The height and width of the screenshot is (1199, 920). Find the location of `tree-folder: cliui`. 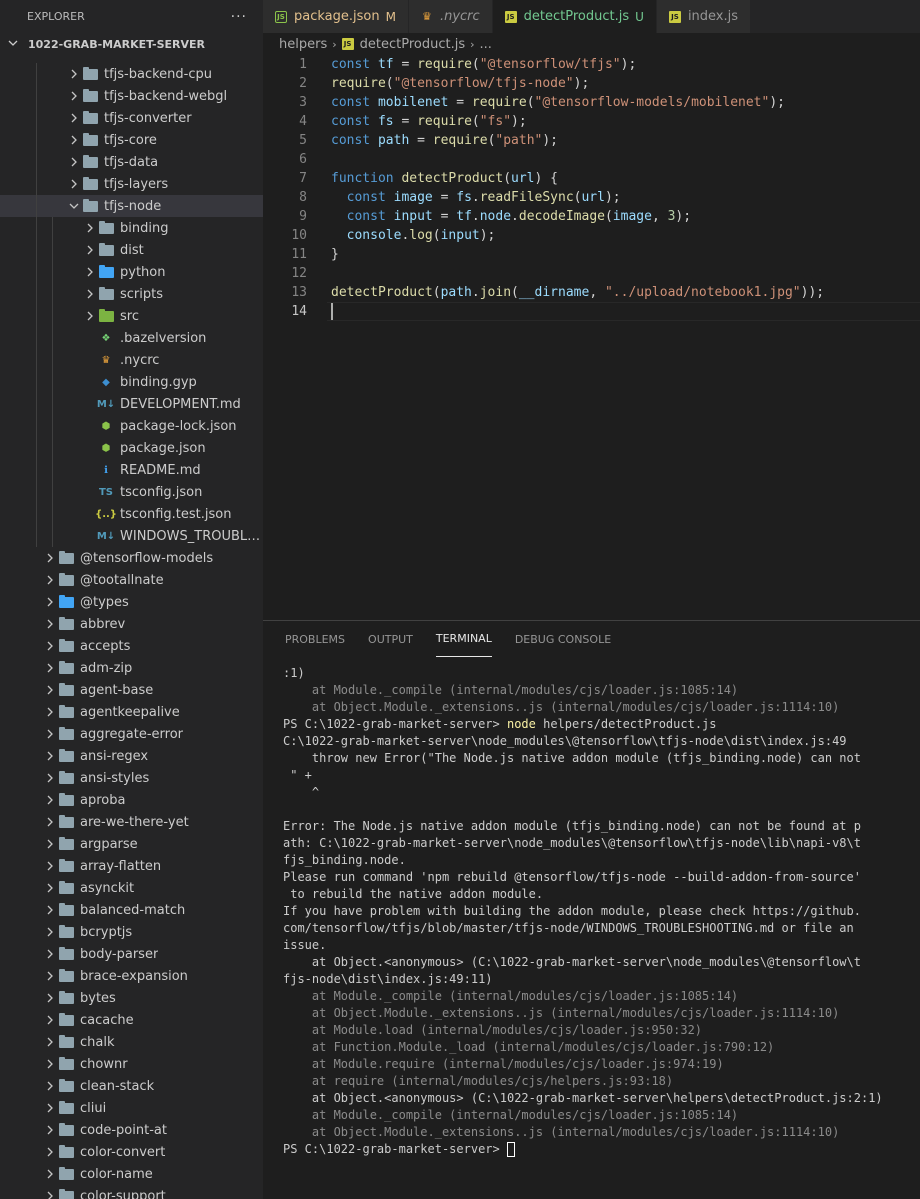

tree-folder: cliui is located at coordinates (131, 1108).